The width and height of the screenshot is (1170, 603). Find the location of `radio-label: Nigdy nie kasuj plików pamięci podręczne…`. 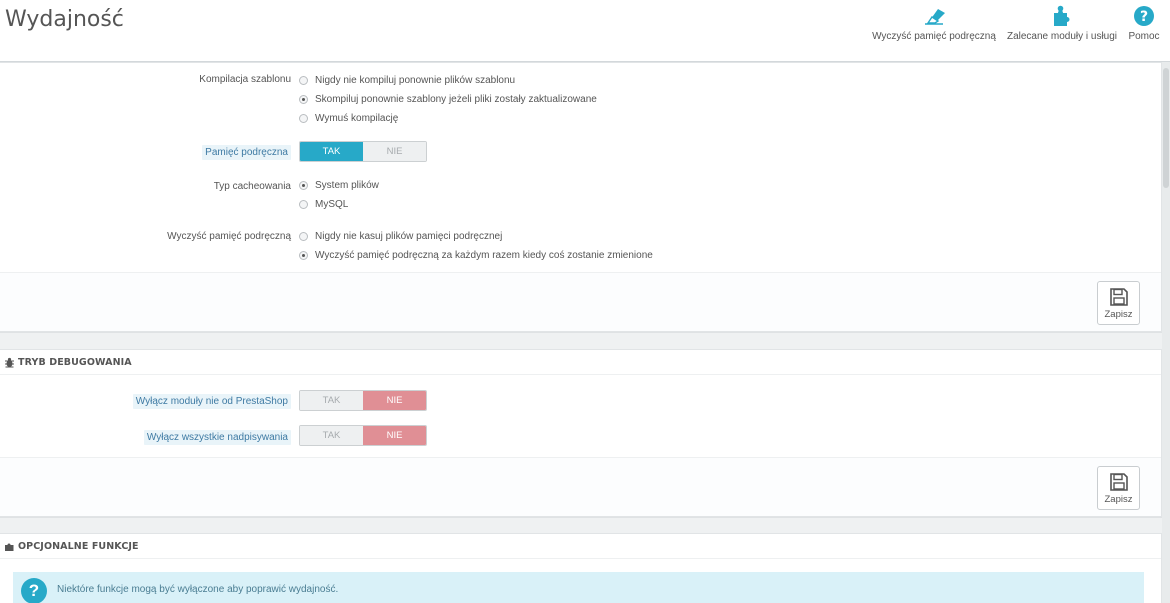

radio-label: Nigdy nie kasuj plików pamięci podręczne… is located at coordinates (409, 236).